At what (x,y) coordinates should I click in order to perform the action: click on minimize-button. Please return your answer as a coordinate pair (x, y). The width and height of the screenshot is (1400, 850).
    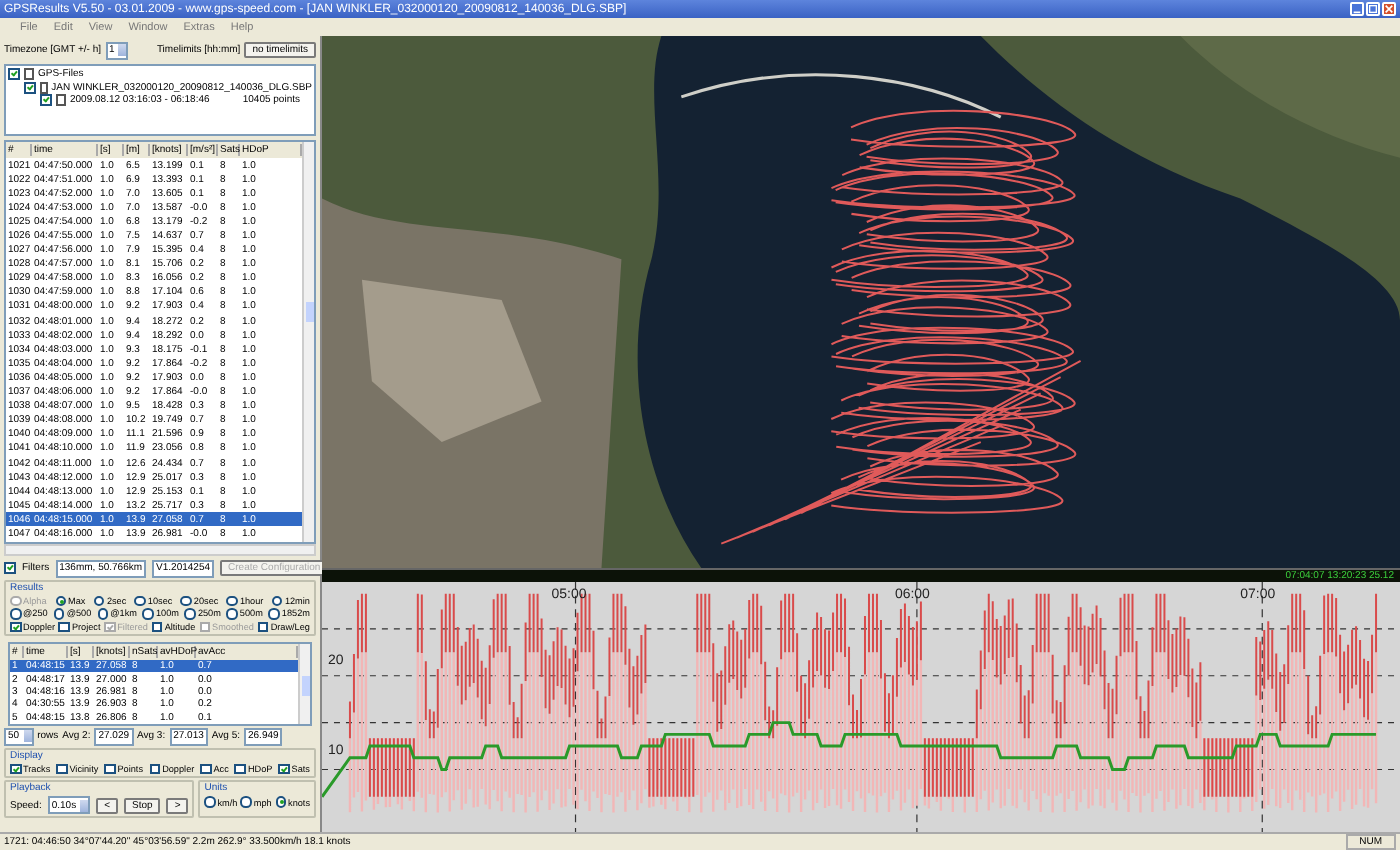
    Looking at the image, I should click on (1357, 9).